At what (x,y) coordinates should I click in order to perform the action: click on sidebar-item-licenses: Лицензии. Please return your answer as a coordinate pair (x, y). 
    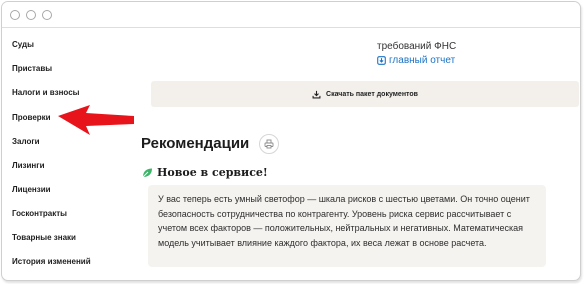
    Looking at the image, I should click on (31, 189).